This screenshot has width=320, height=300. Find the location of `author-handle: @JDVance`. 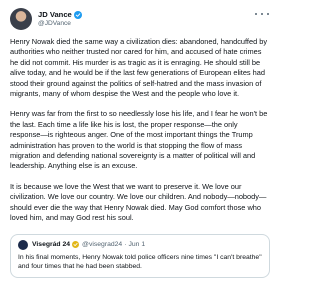

author-handle: @JDVance is located at coordinates (60, 24).